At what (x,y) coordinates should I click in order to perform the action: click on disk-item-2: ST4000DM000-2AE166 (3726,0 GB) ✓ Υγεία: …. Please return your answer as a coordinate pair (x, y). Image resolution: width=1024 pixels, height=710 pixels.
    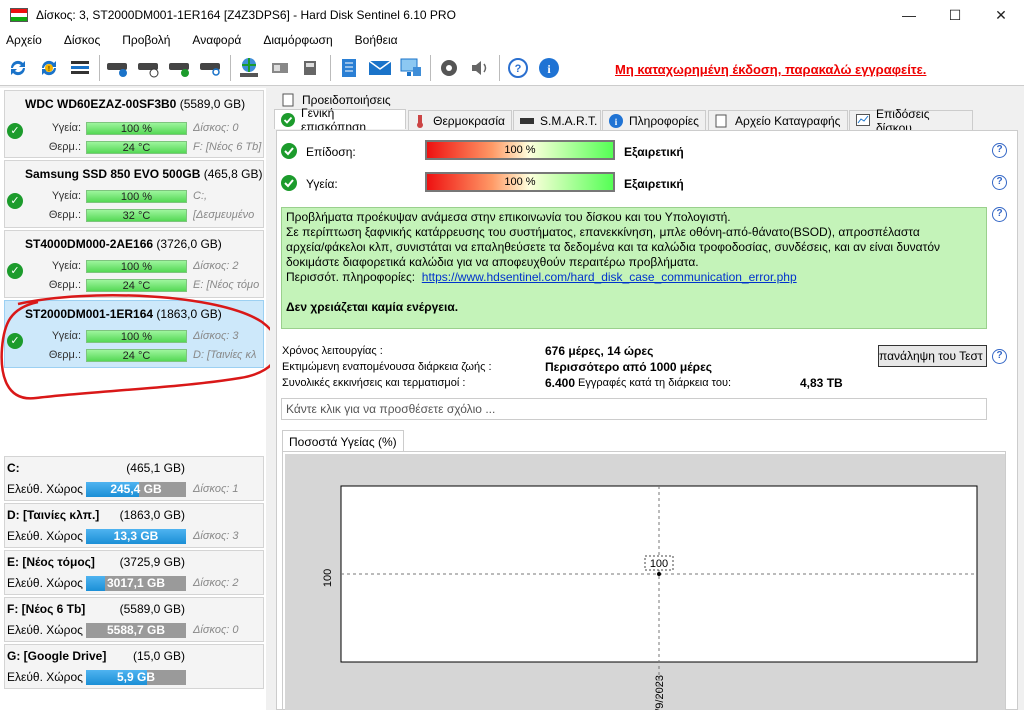
    Looking at the image, I should click on (134, 264).